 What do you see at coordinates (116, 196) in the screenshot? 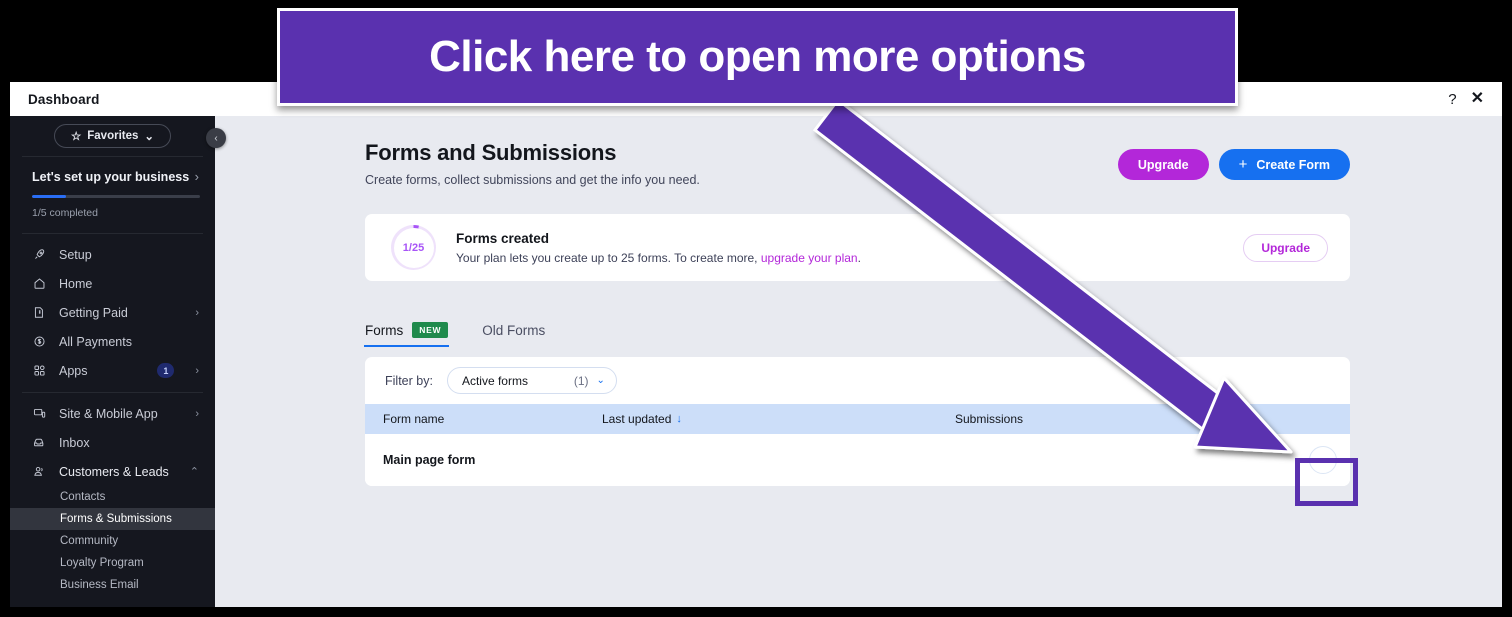
I see `setup-progress-bar` at bounding box center [116, 196].